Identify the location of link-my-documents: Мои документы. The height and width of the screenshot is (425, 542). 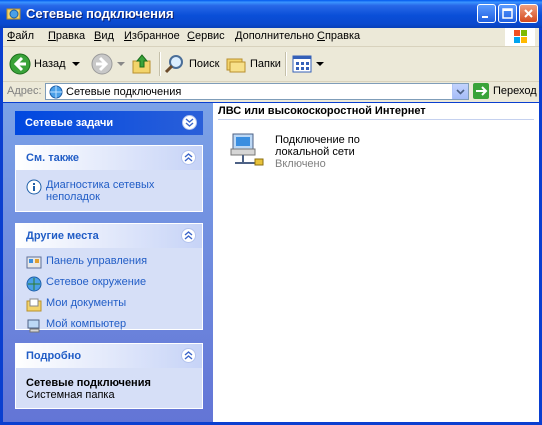
(110, 305).